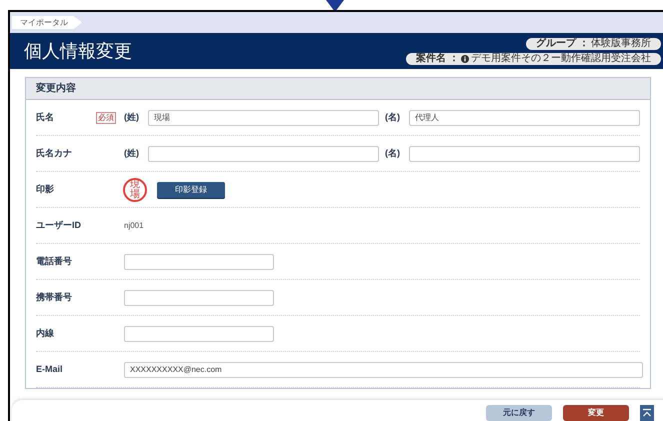 The image size is (663, 421). I want to click on project-badge: 案件名 ： デモ用案件その２ー動作確認用受注会社, so click(533, 58).